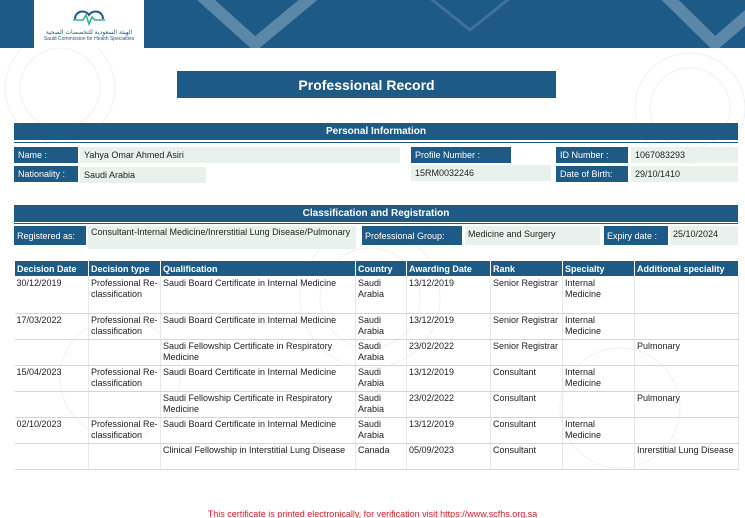 The height and width of the screenshot is (518, 745). What do you see at coordinates (89, 32) in the screenshot?
I see `logo-arabic-text: الهيئة السعودية للتخصصات الصحية` at bounding box center [89, 32].